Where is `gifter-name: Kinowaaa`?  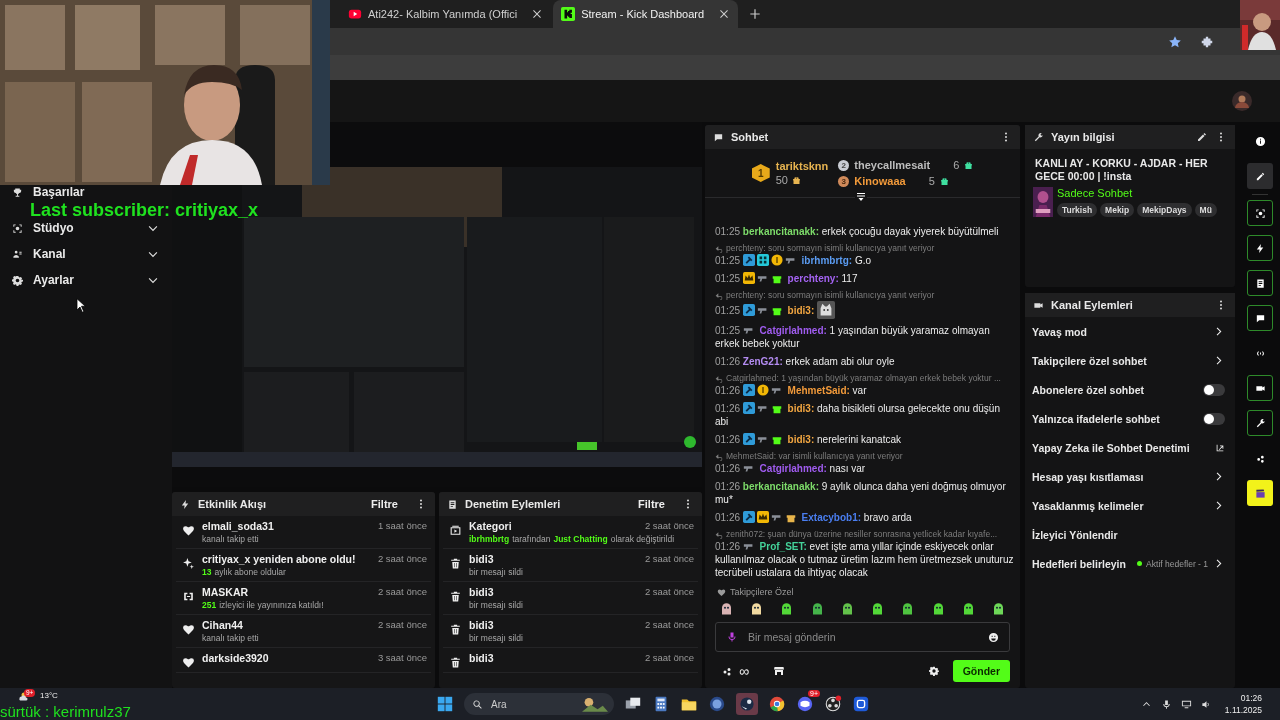 gifter-name: Kinowaaa is located at coordinates (880, 181).